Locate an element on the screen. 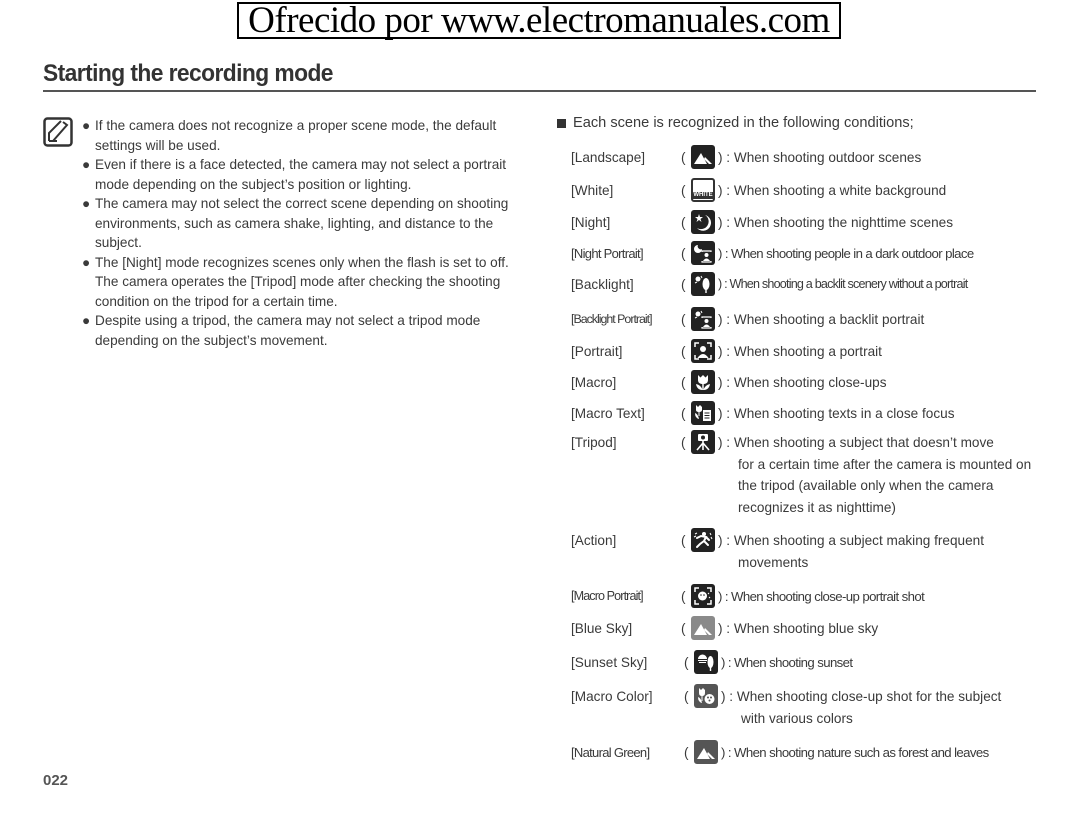 Image resolution: width=1080 pixels, height=815 pixels. tripod-icon is located at coordinates (703, 442).